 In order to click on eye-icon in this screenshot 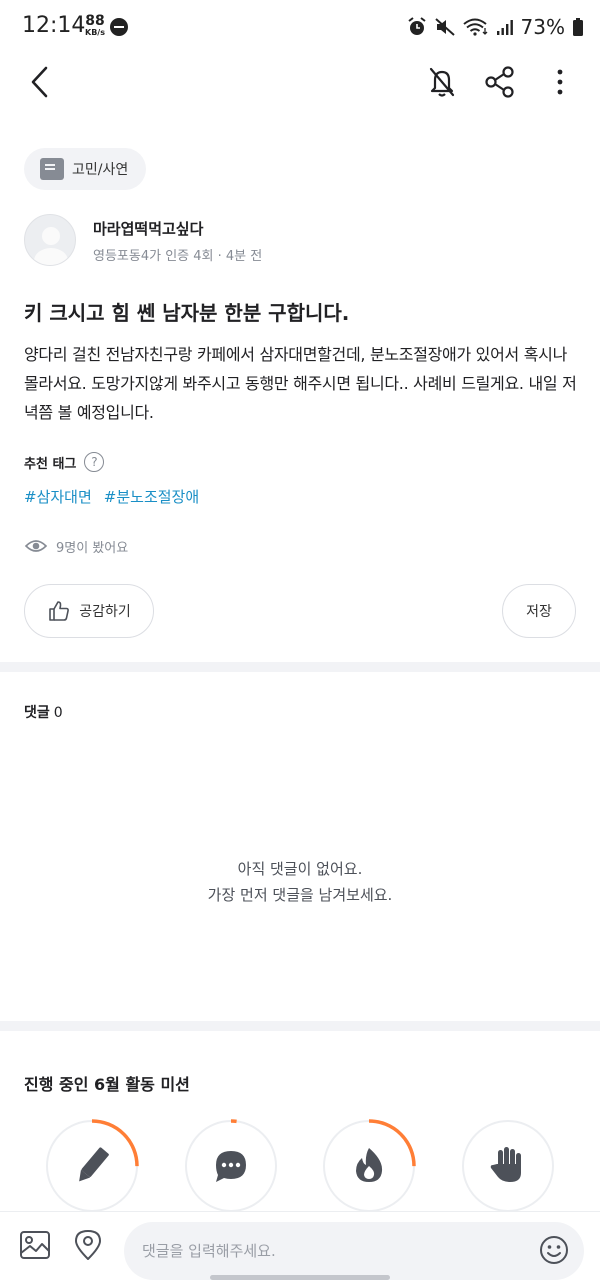, I will do `click(36, 546)`.